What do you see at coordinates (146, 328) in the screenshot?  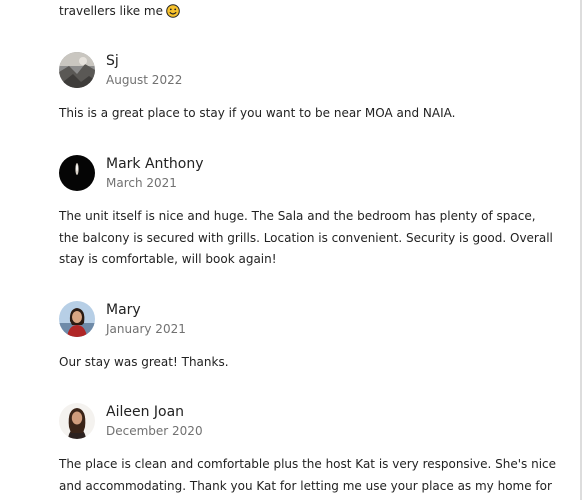 I see `review-date: January 2021` at bounding box center [146, 328].